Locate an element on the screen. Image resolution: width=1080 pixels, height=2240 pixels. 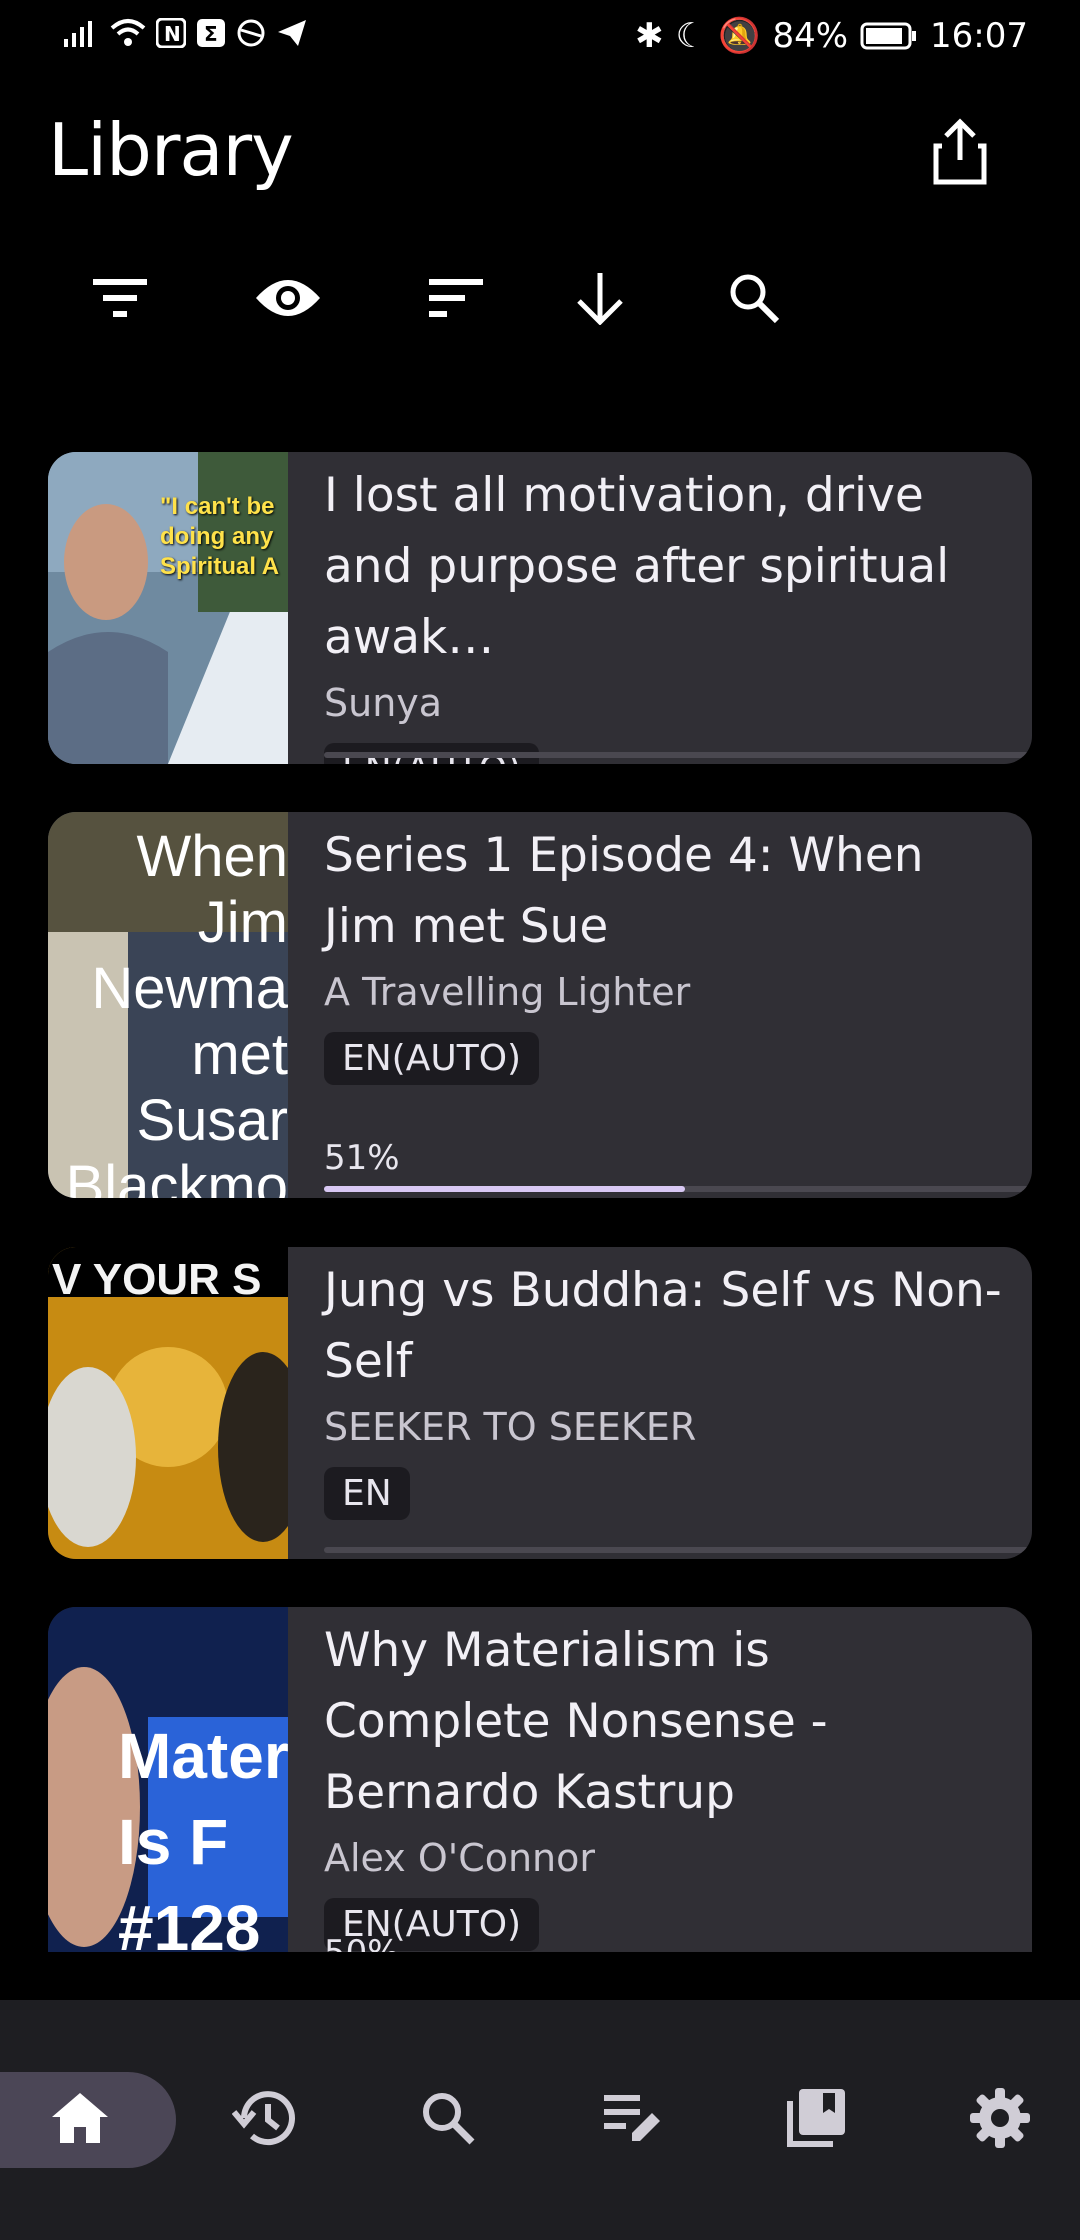
nav-home is located at coordinates (80, 2118).